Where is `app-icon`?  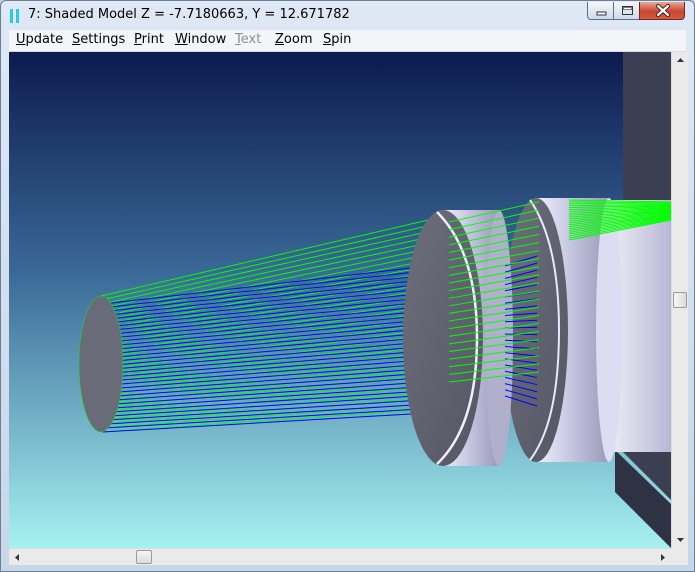
app-icon is located at coordinates (14, 16).